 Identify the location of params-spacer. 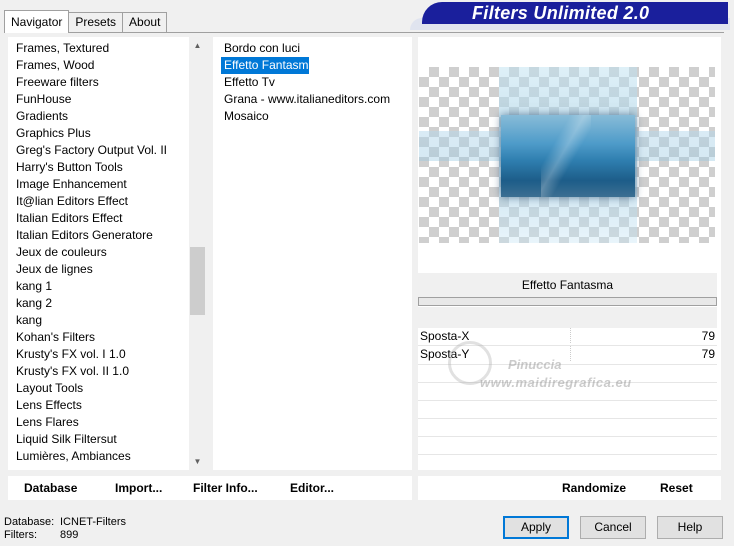
(567, 317).